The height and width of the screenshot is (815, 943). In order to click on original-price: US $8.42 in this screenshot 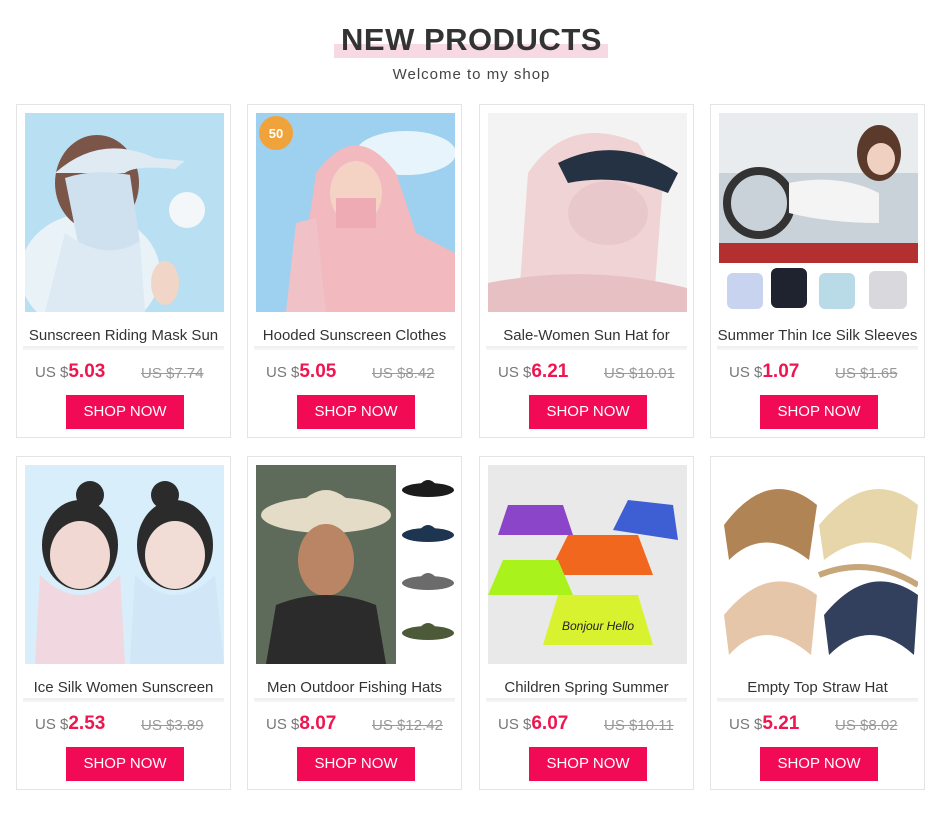, I will do `click(403, 373)`.